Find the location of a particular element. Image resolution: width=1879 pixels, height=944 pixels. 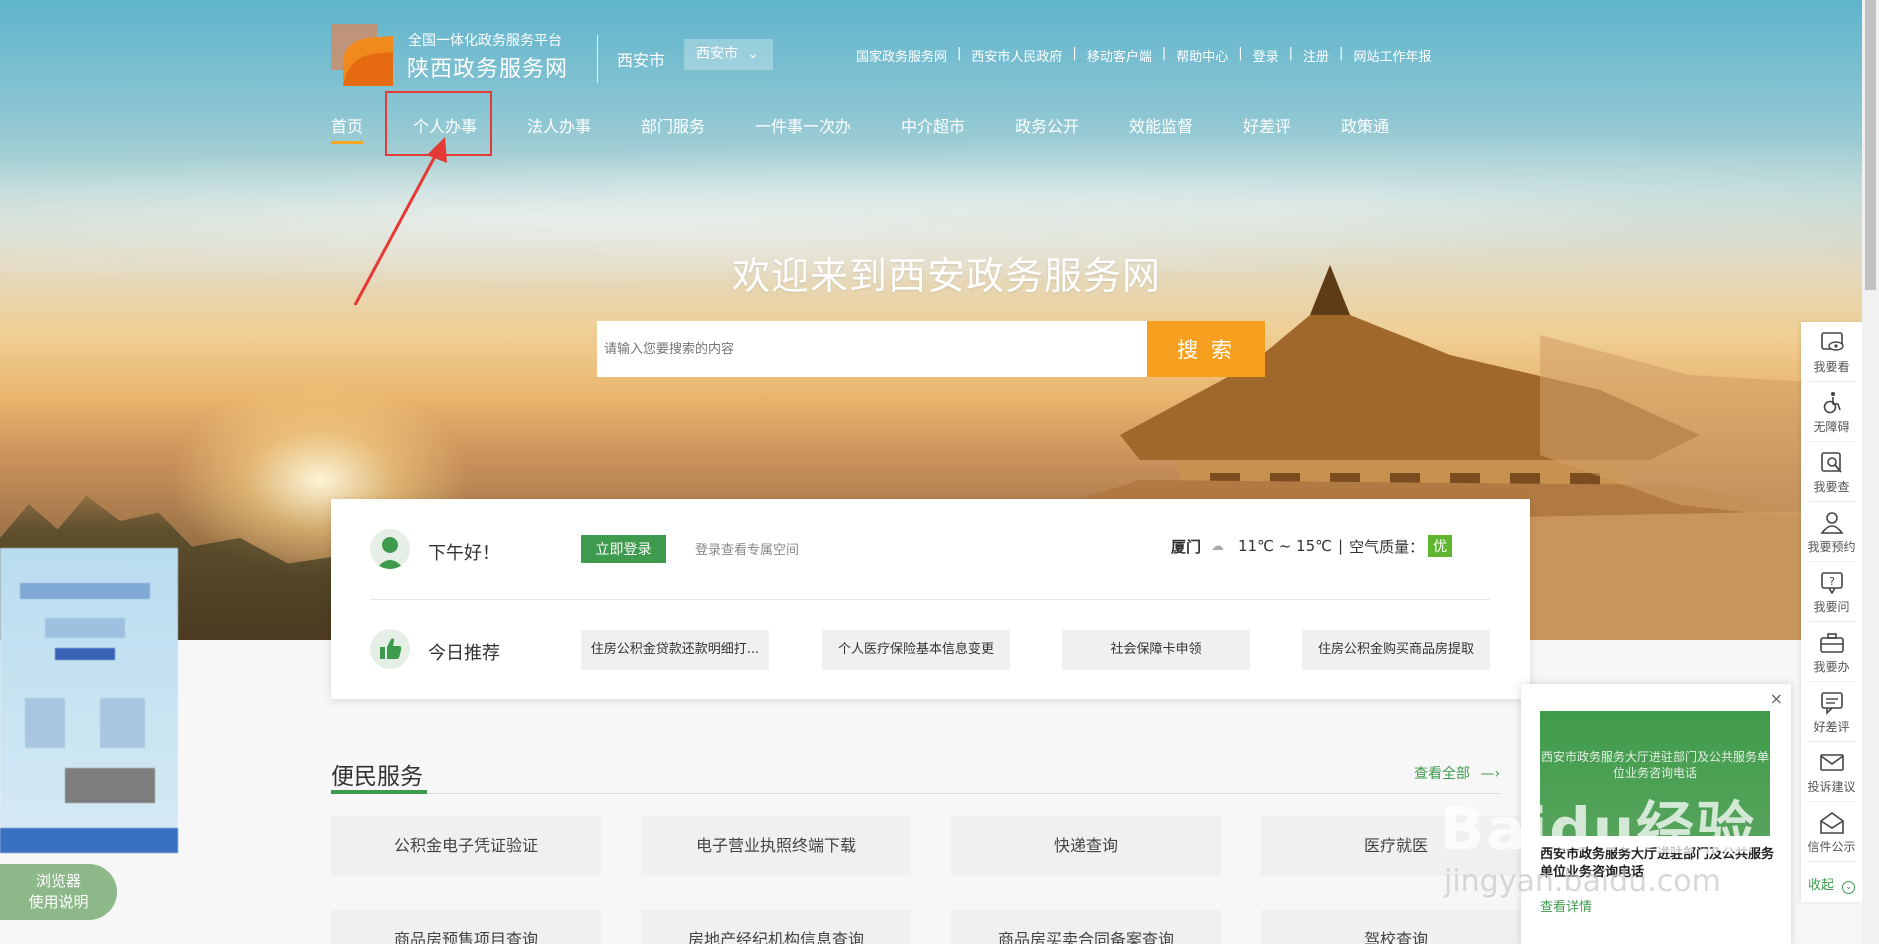

logo-title: 陕西政务服务网 is located at coordinates (487, 67).